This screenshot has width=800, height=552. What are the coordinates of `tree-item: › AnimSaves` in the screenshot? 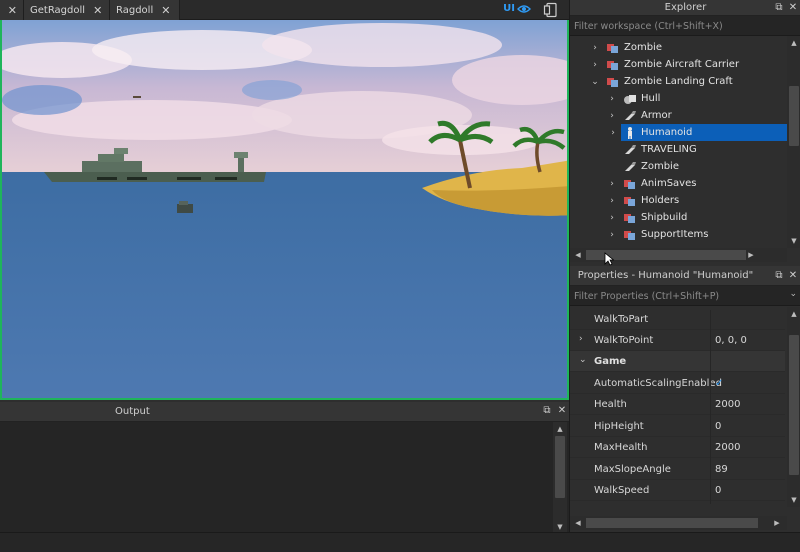 It's located at (651, 183).